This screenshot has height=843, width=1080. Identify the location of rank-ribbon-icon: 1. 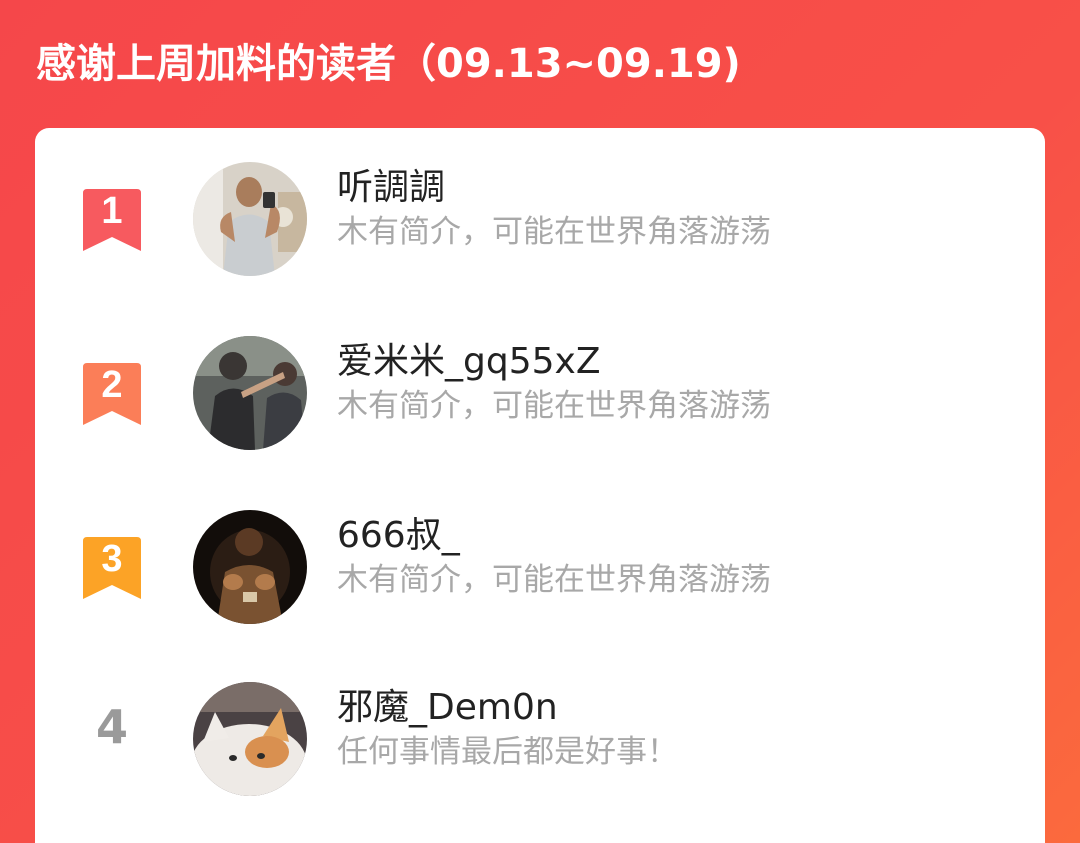
(112, 220).